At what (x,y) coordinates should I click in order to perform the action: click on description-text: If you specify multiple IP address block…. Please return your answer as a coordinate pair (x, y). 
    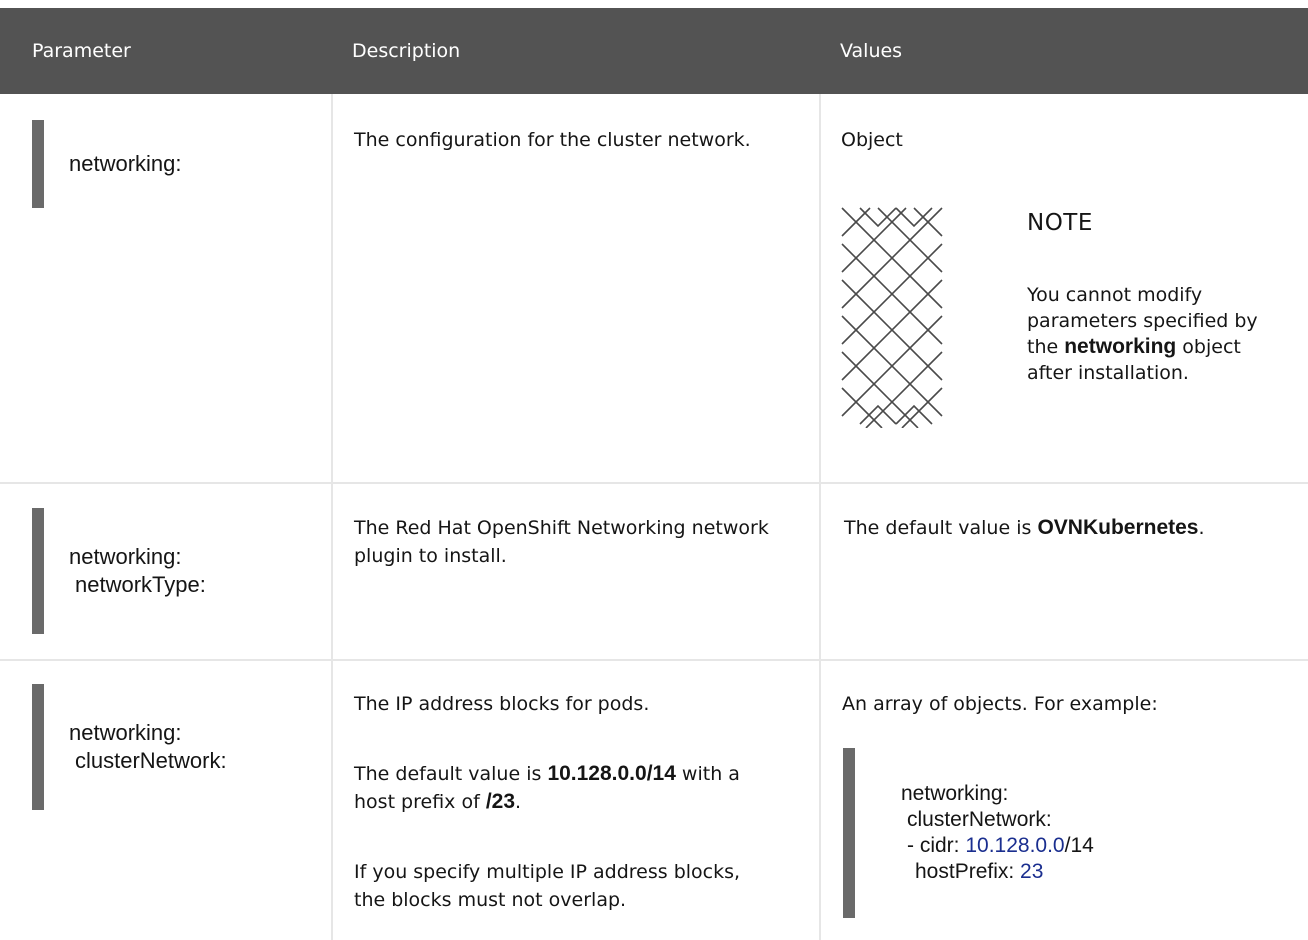
    Looking at the image, I should click on (547, 886).